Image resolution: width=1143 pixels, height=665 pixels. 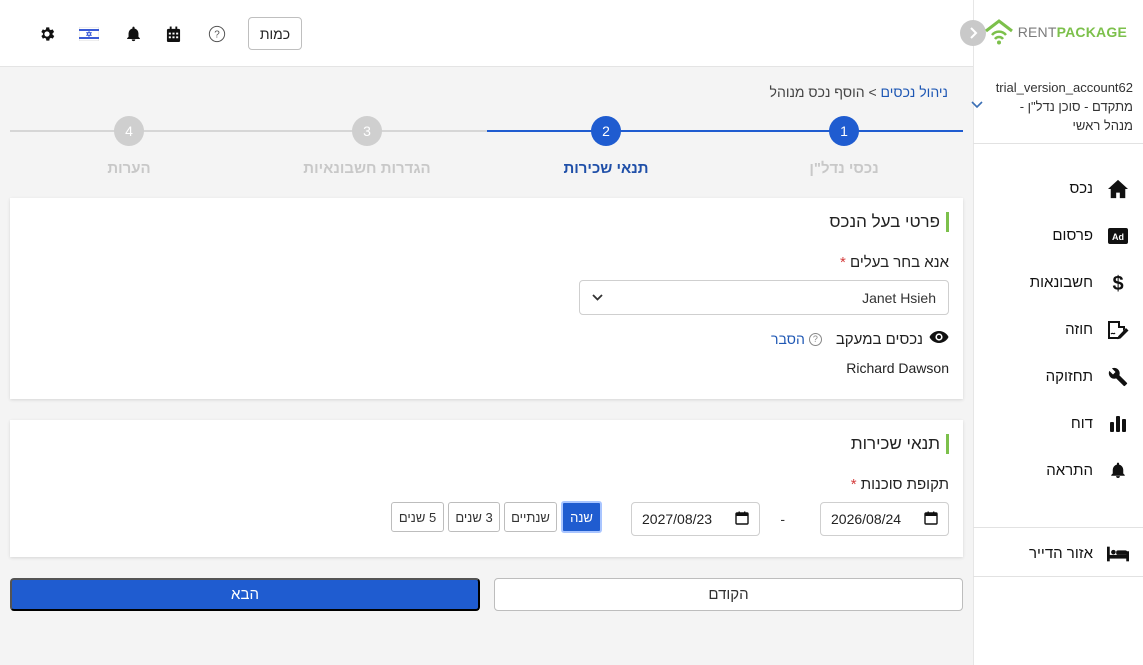 What do you see at coordinates (889, 222) in the screenshot?
I see `card-title: פרטי בעל הנכס` at bounding box center [889, 222].